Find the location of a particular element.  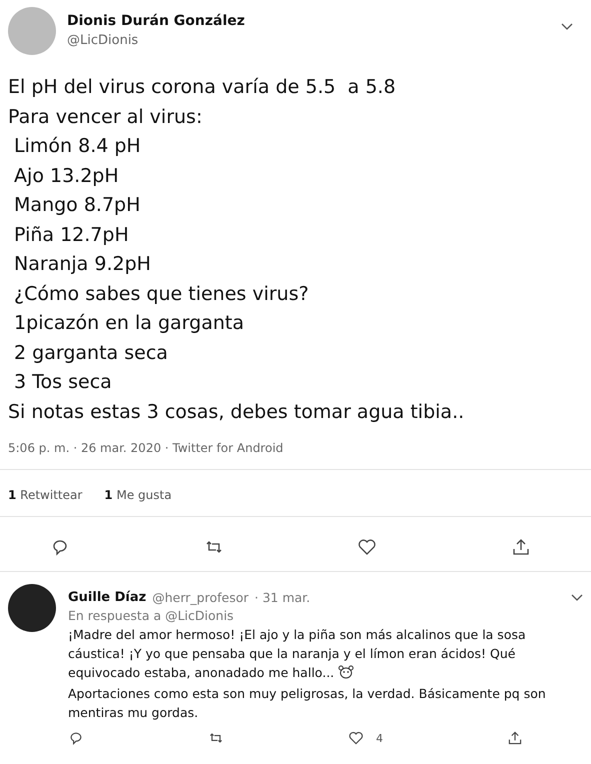

user-name: Dionis Durán González is located at coordinates (156, 21).